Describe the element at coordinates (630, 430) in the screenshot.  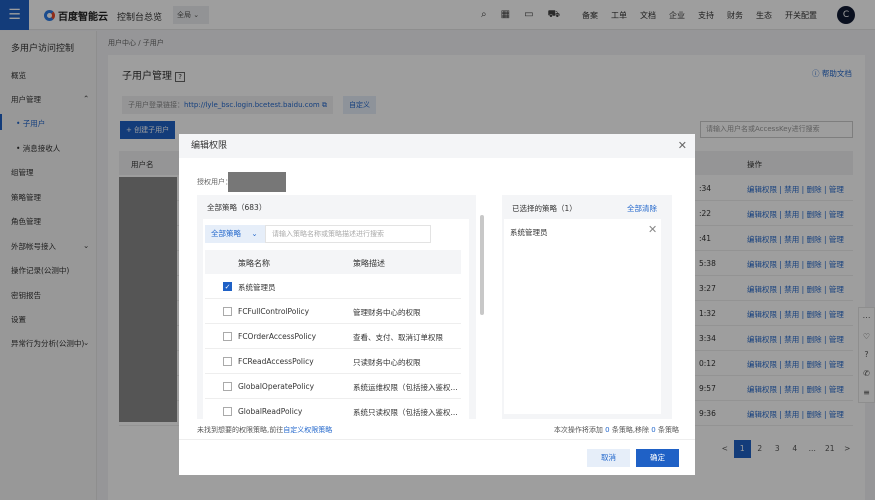
I see `summary-b: 条策略,移除` at that location.